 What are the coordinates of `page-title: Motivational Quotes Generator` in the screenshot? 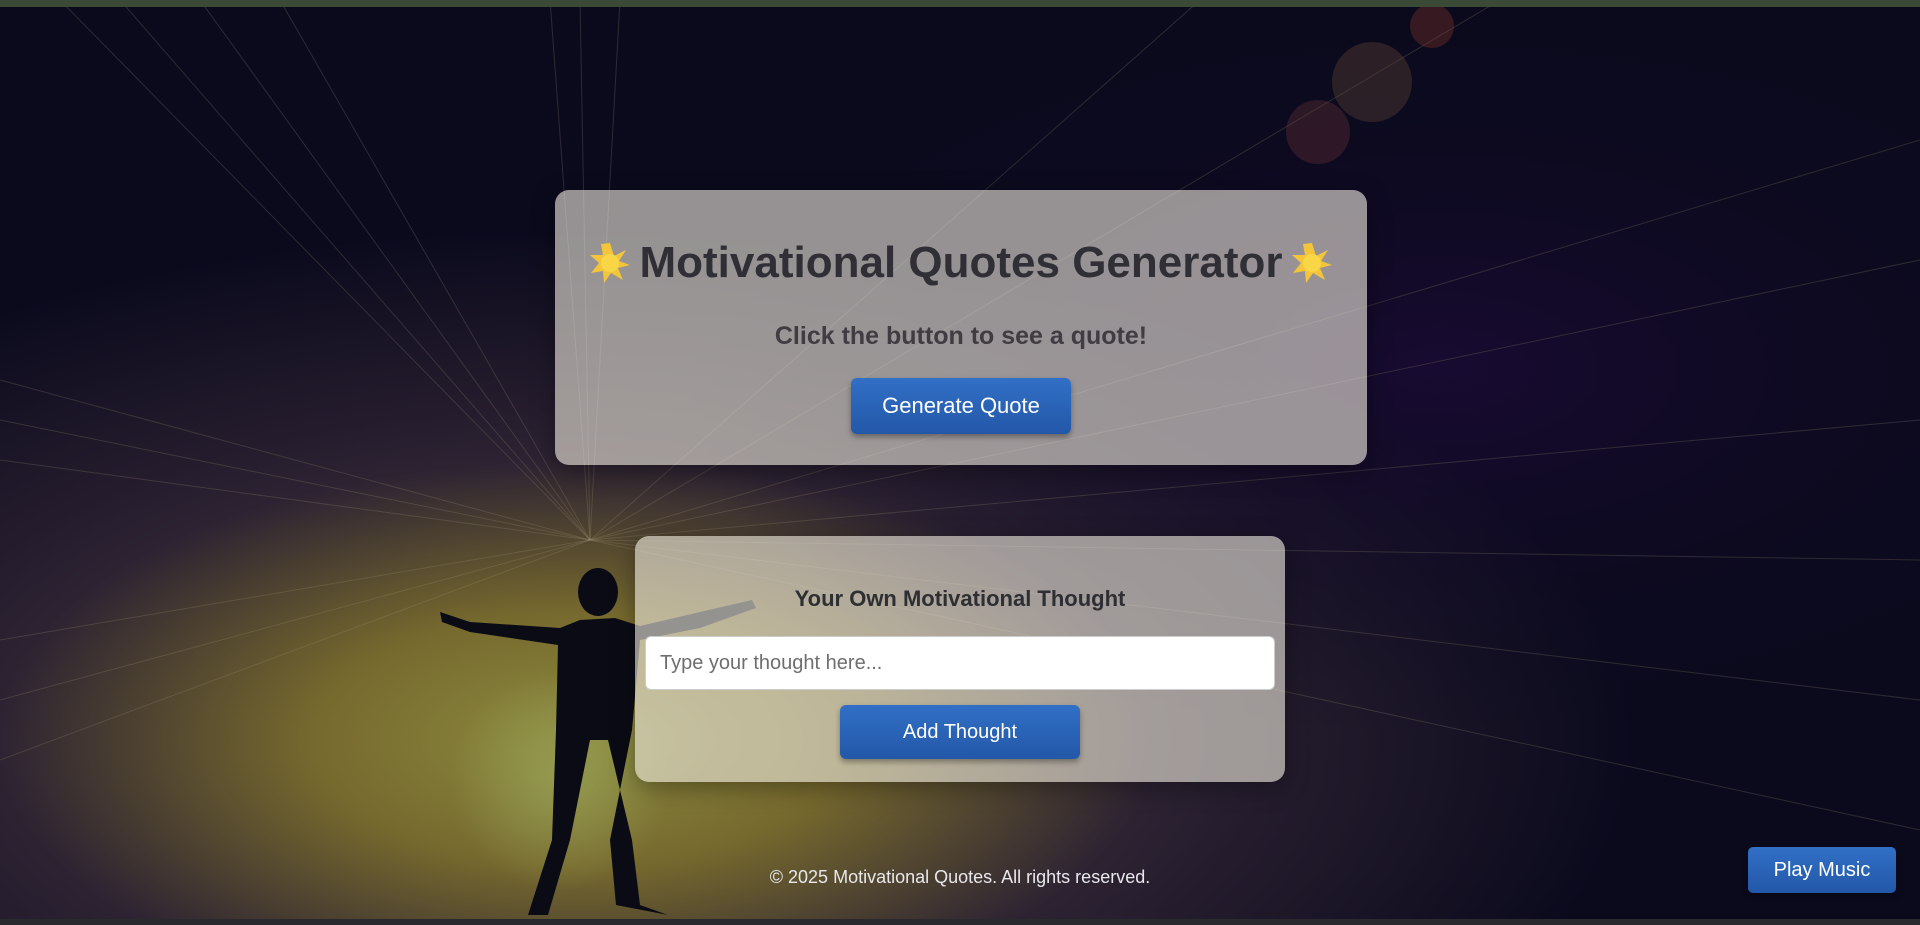 It's located at (961, 262).